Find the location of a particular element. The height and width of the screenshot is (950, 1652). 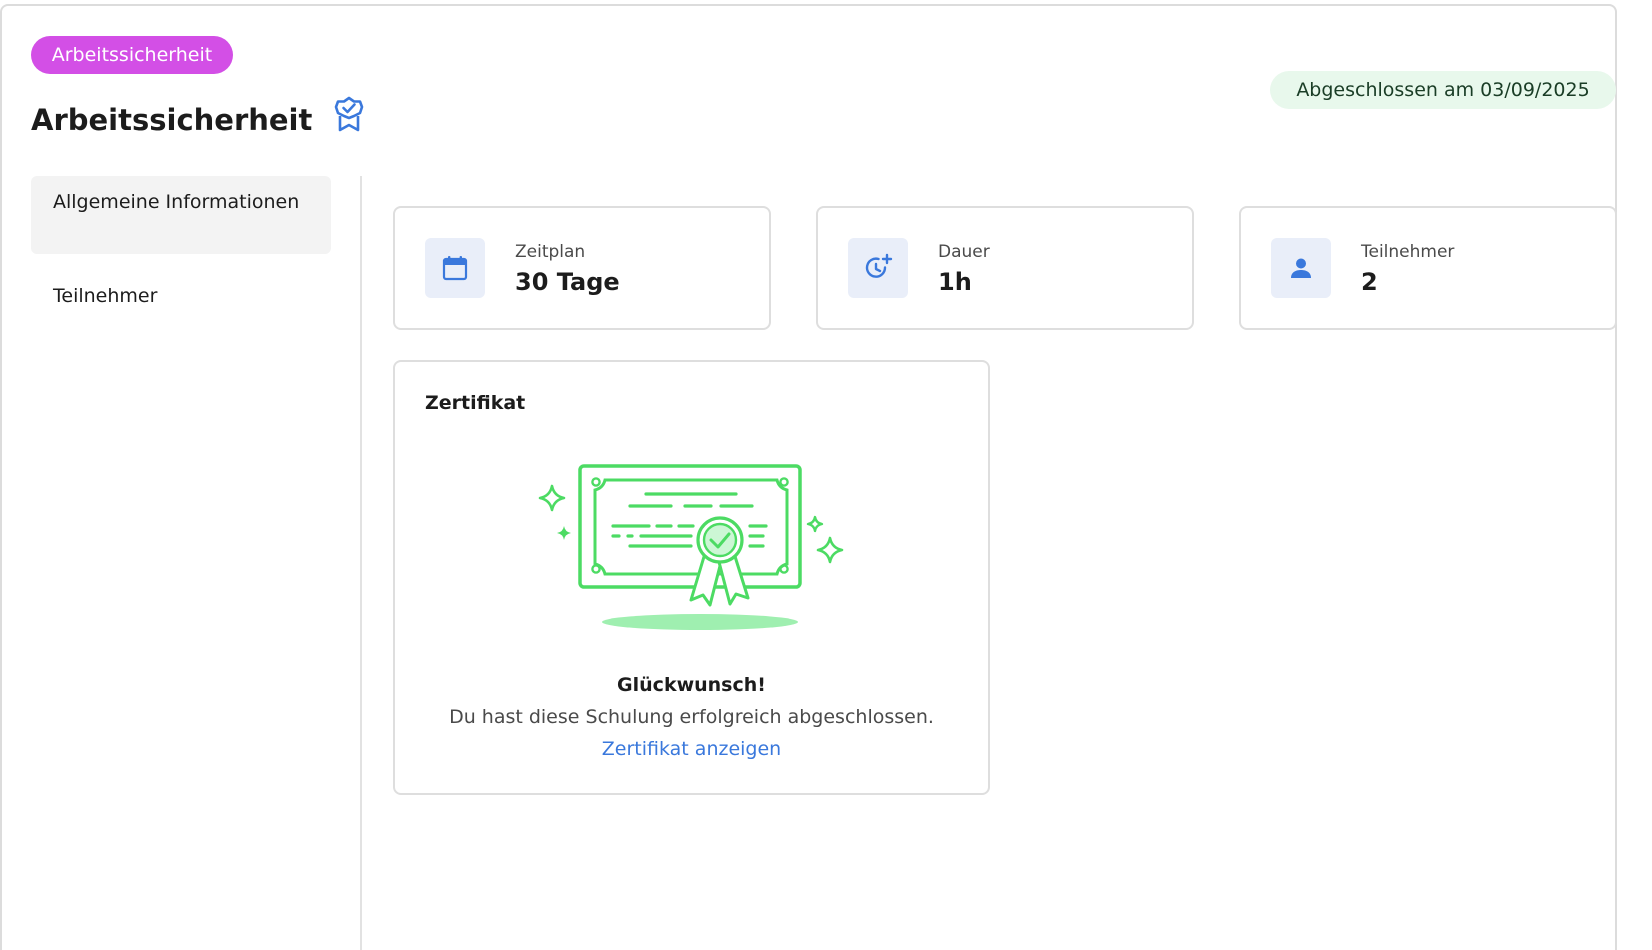

sidebar-nav: Allgemeine Informationen Teilnehmer is located at coordinates (181, 249).